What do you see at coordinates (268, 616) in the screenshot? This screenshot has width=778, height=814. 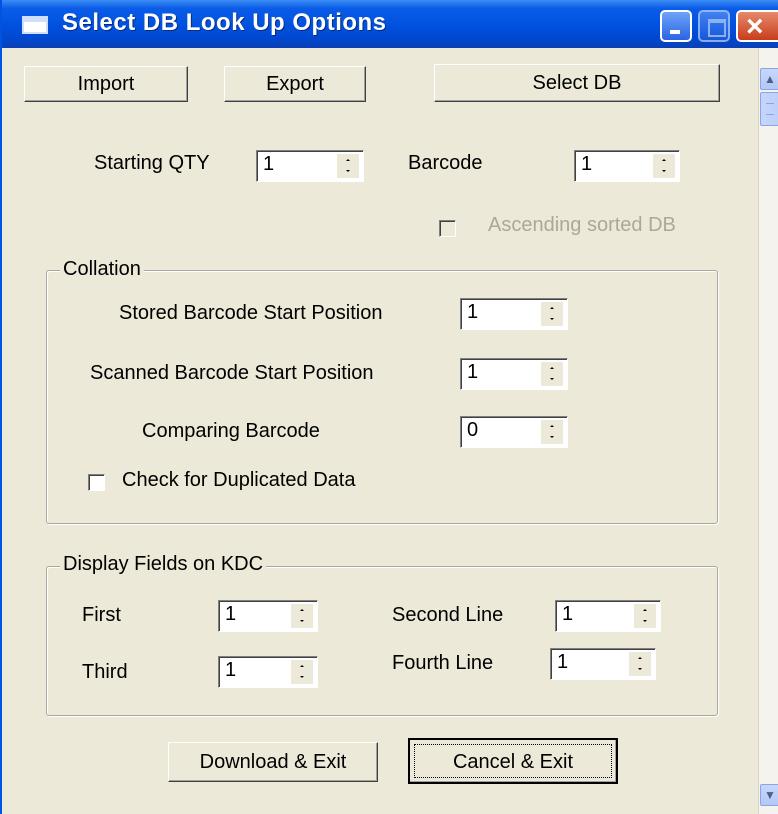 I see `first-line-spinner: 1` at bounding box center [268, 616].